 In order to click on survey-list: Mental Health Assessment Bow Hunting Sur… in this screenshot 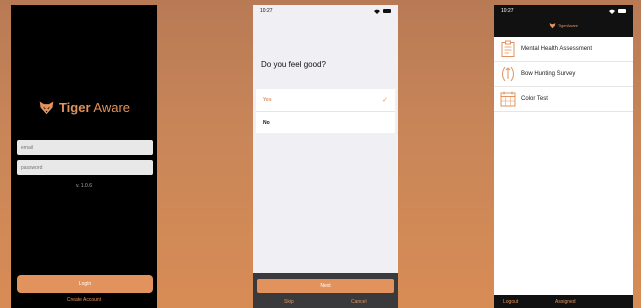, I will do `click(563, 74)`.